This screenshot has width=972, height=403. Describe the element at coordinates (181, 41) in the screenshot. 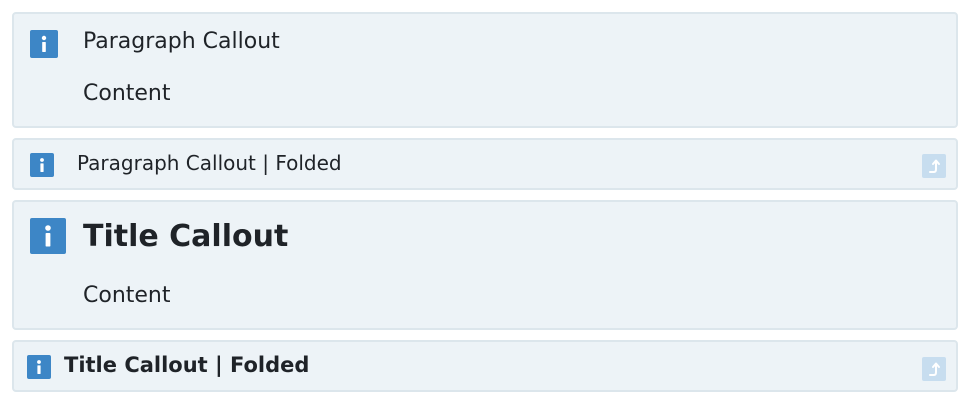

I see `callout-title: Paragraph Callout` at that location.